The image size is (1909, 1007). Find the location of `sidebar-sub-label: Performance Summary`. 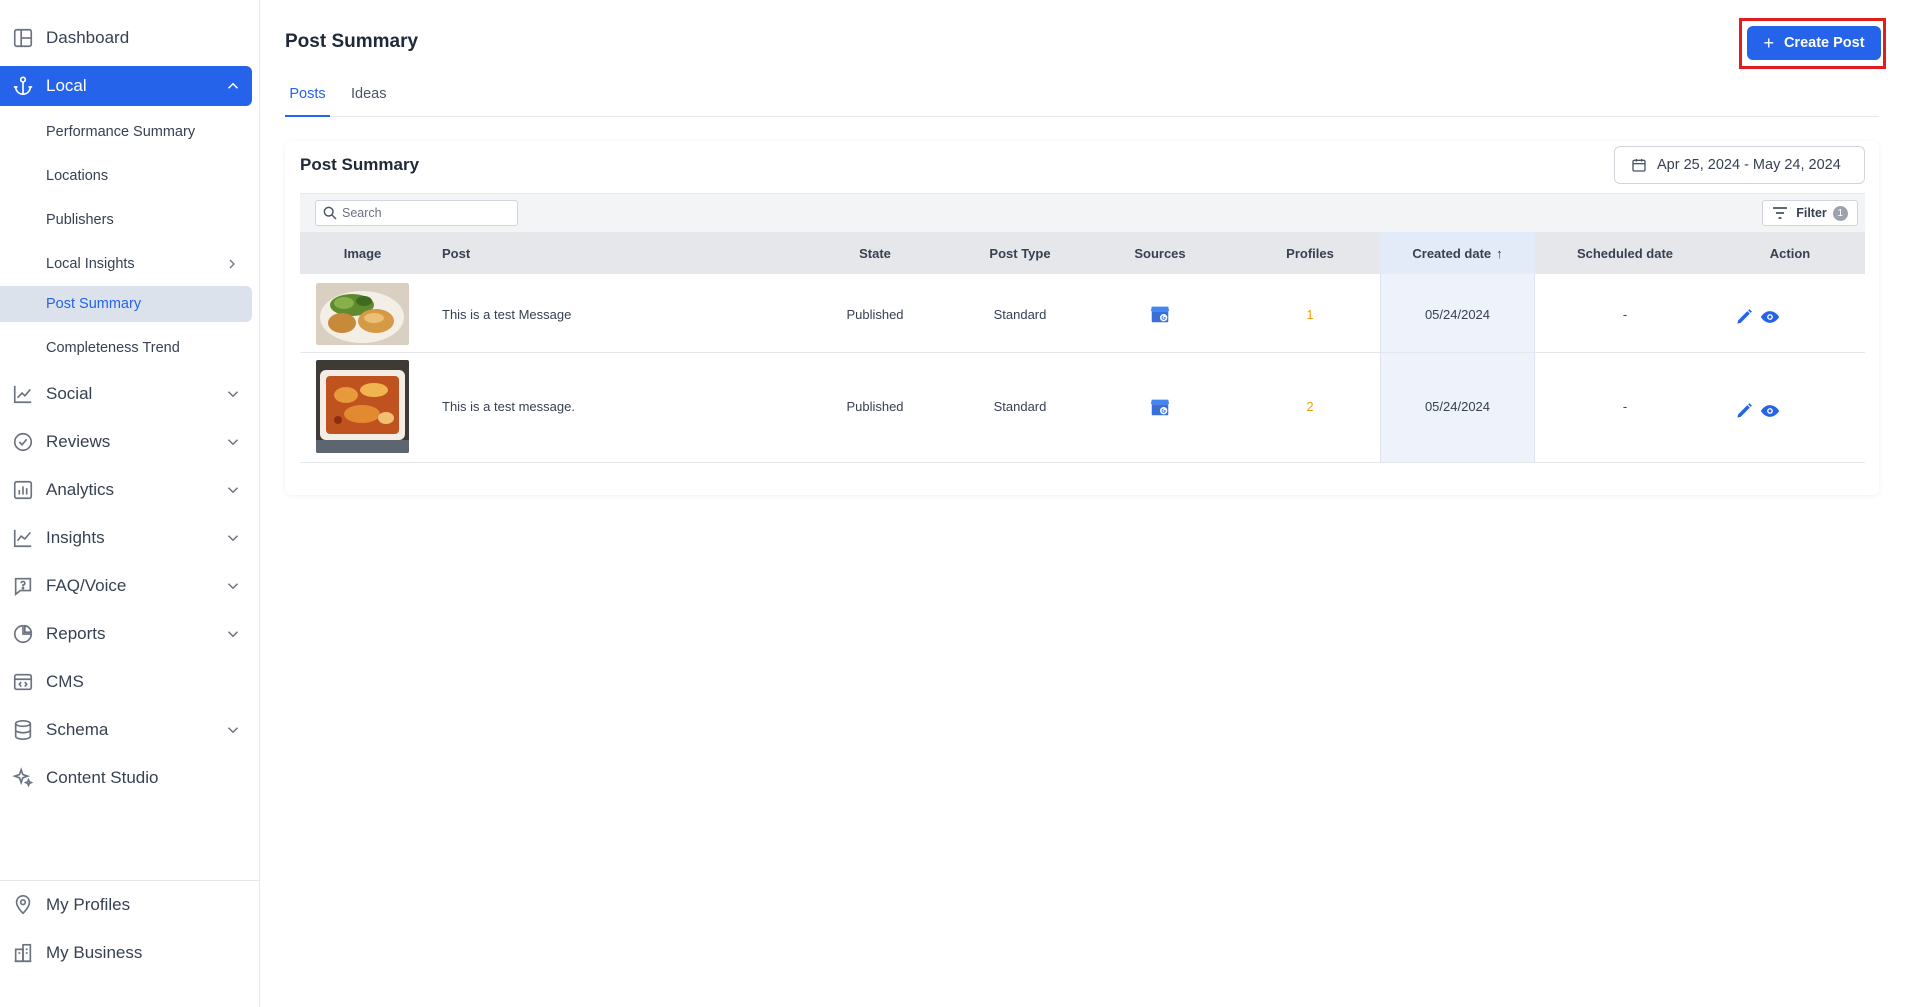

sidebar-sub-label: Performance Summary is located at coordinates (121, 132).